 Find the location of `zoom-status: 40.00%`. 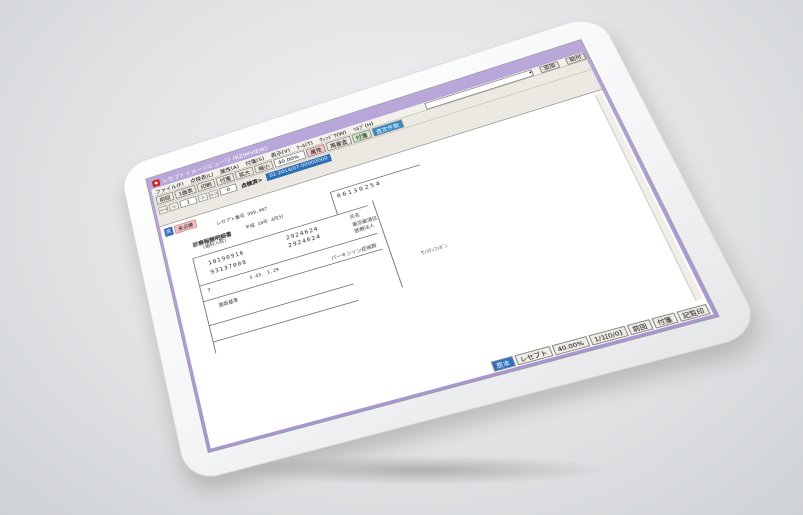

zoom-status: 40.00% is located at coordinates (570, 345).